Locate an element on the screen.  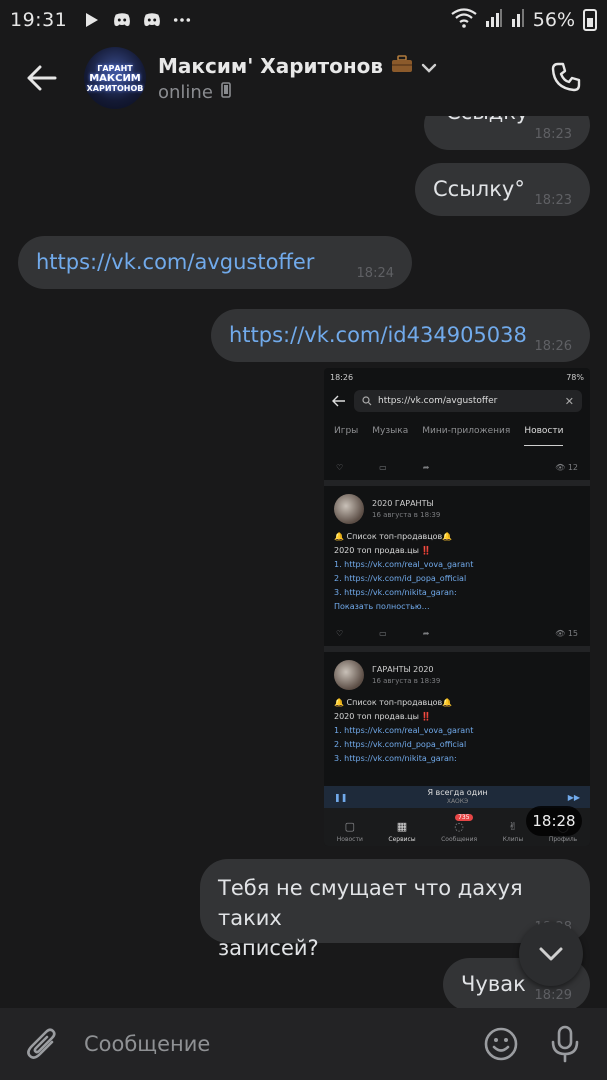
contact-name-row: Максим' Харитонов is located at coordinates (297, 66).